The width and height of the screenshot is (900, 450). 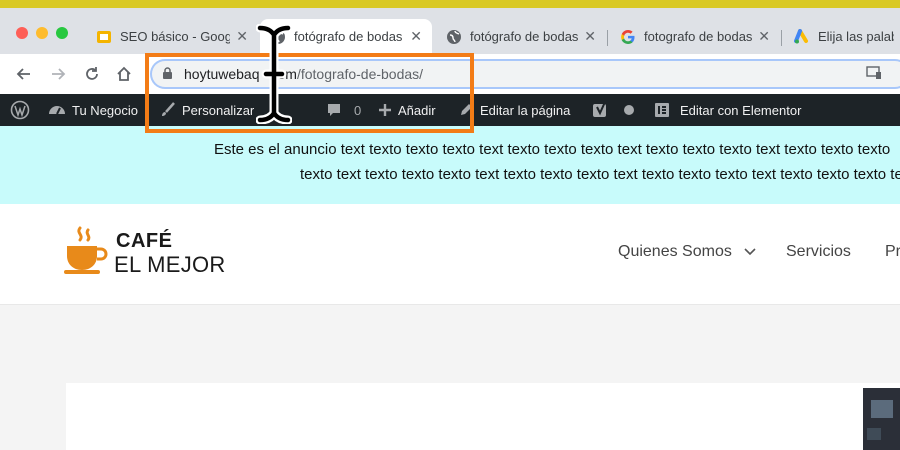 I want to click on wordpress-logo-button, so click(x=23, y=110).